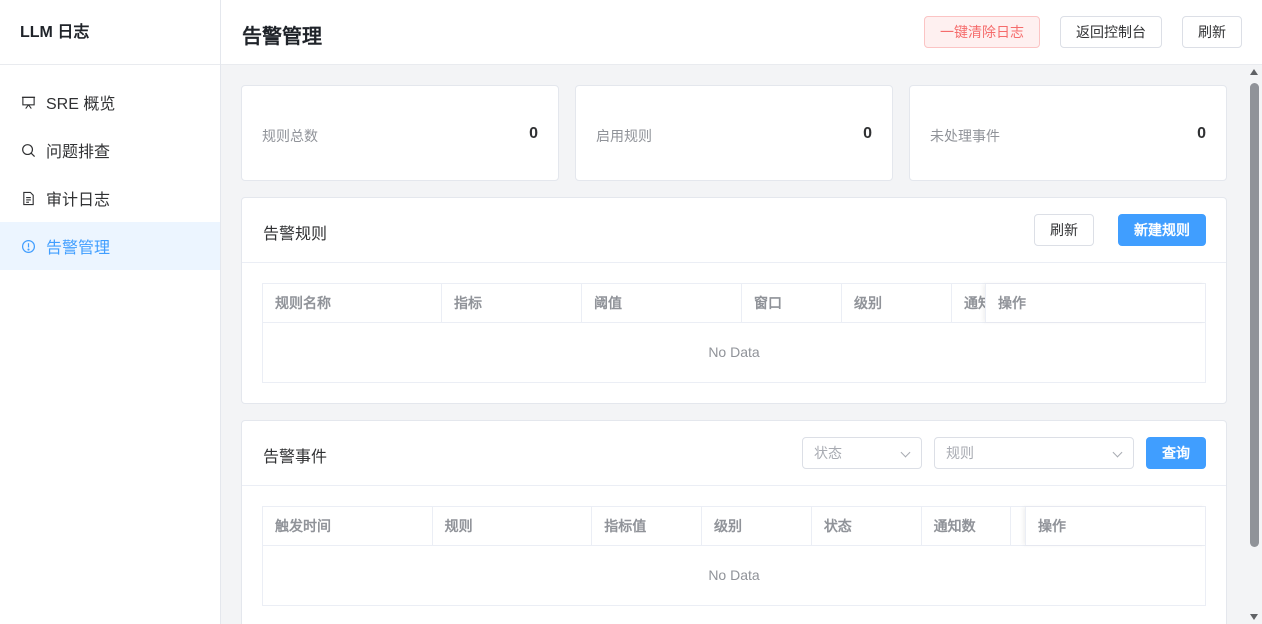 Image resolution: width=1262 pixels, height=624 pixels. Describe the element at coordinates (1254, 315) in the screenshot. I see `scrollbar-thumb` at that location.